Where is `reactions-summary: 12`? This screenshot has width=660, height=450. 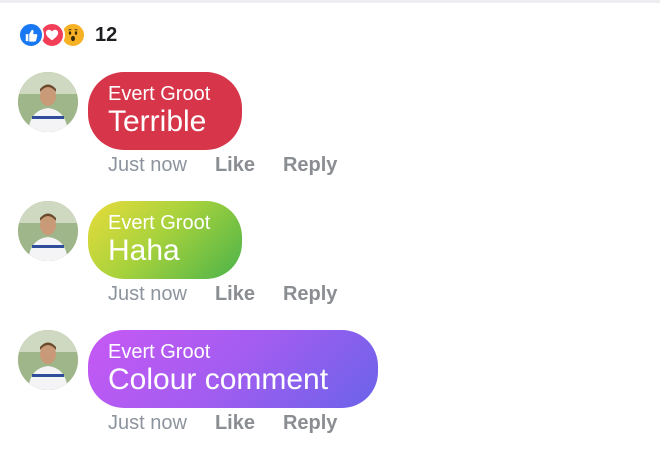
reactions-summary: 12 is located at coordinates (67, 35).